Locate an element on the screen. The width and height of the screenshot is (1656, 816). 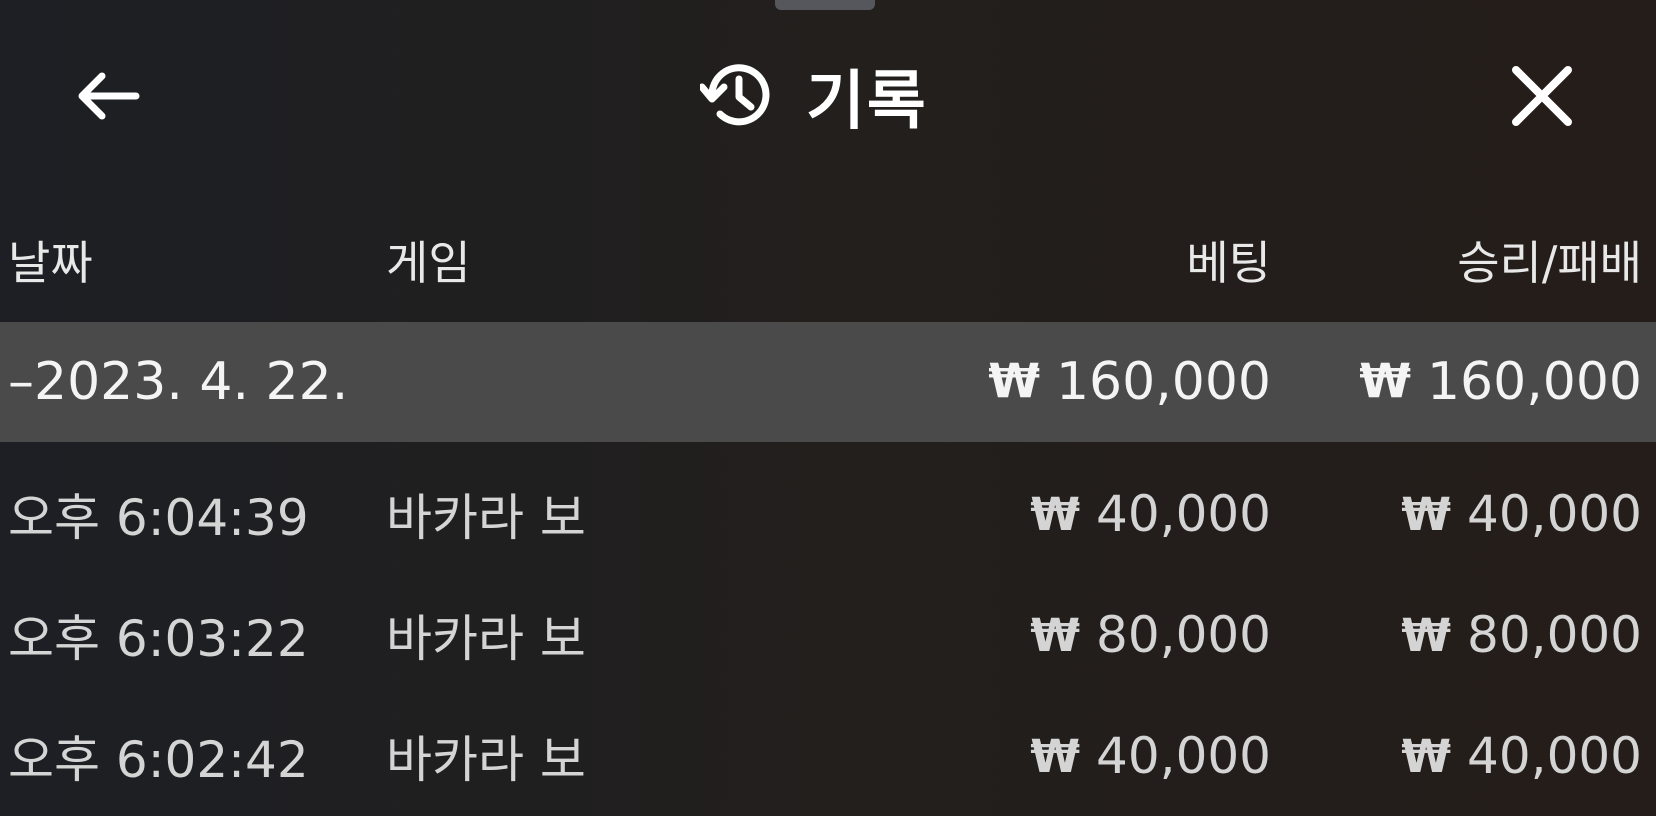
column-header-game: 게임 is located at coordinates (428, 263).